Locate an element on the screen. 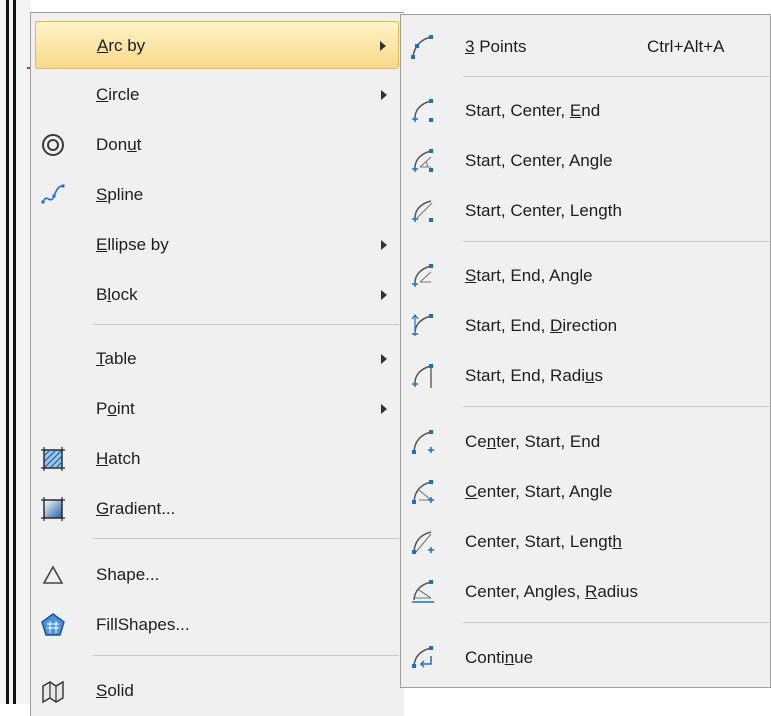  submenu-item-label: Start, End, Angle is located at coordinates (529, 275).